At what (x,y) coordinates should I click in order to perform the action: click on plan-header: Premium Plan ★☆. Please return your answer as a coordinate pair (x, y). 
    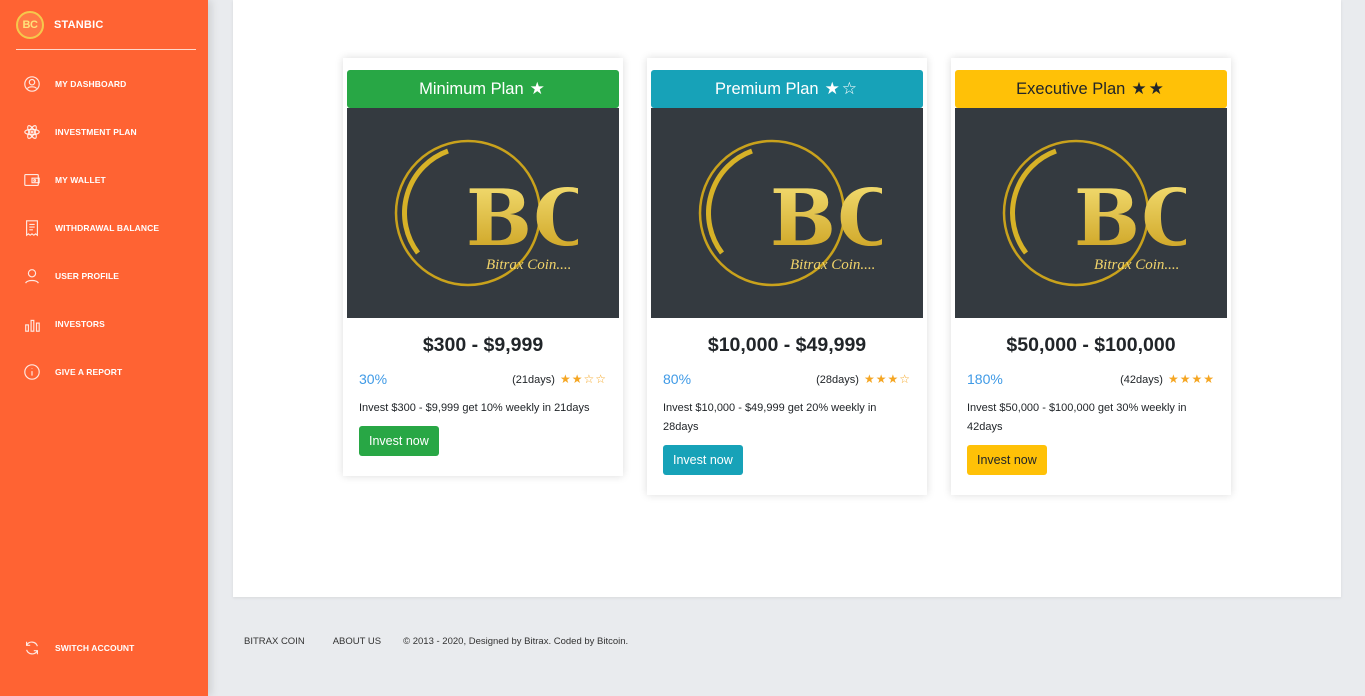
    Looking at the image, I should click on (787, 89).